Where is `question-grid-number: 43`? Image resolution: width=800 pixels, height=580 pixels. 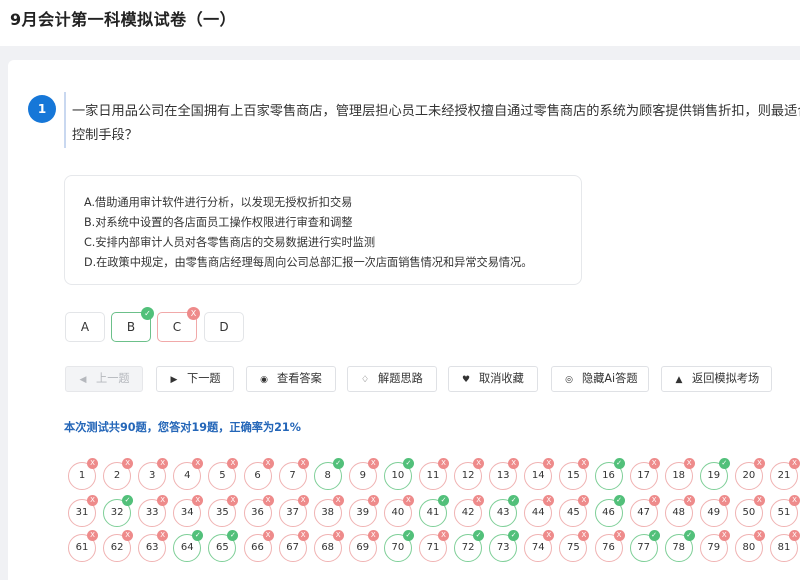 question-grid-number: 43 is located at coordinates (503, 512).